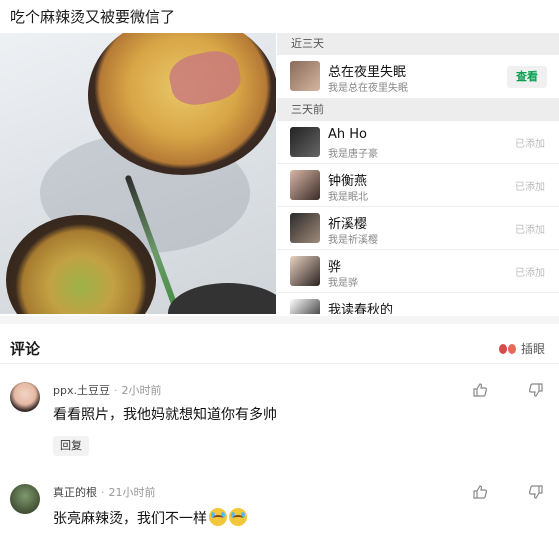 The width and height of the screenshot is (559, 536). Describe the element at coordinates (418, 271) in the screenshot. I see `contact-row: 骅 我是骅 已添加` at that location.